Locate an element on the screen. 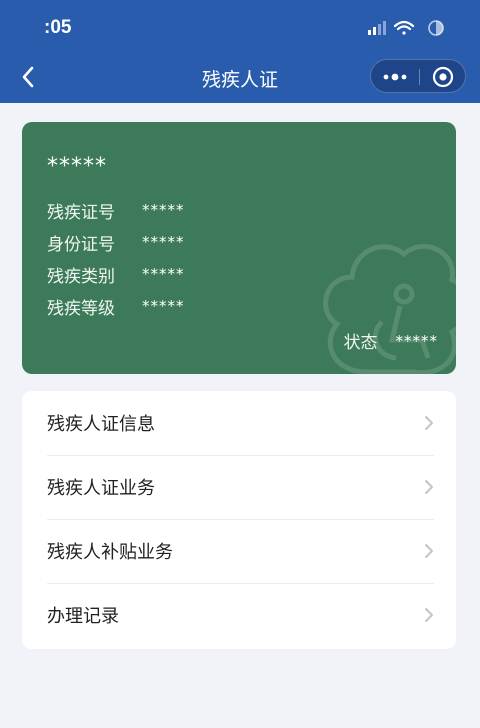 This screenshot has width=480, height=728. card-holder-name: ***** is located at coordinates (77, 166).